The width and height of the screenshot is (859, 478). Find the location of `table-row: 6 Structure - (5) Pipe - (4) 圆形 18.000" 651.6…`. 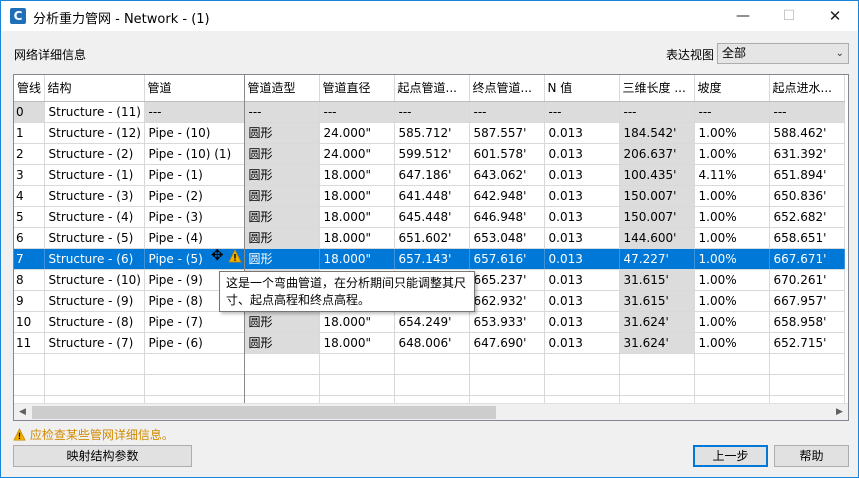

table-row: 6 Structure - (5) Pipe - (4) 圆形 18.000" 651.6… is located at coordinates (429, 238).